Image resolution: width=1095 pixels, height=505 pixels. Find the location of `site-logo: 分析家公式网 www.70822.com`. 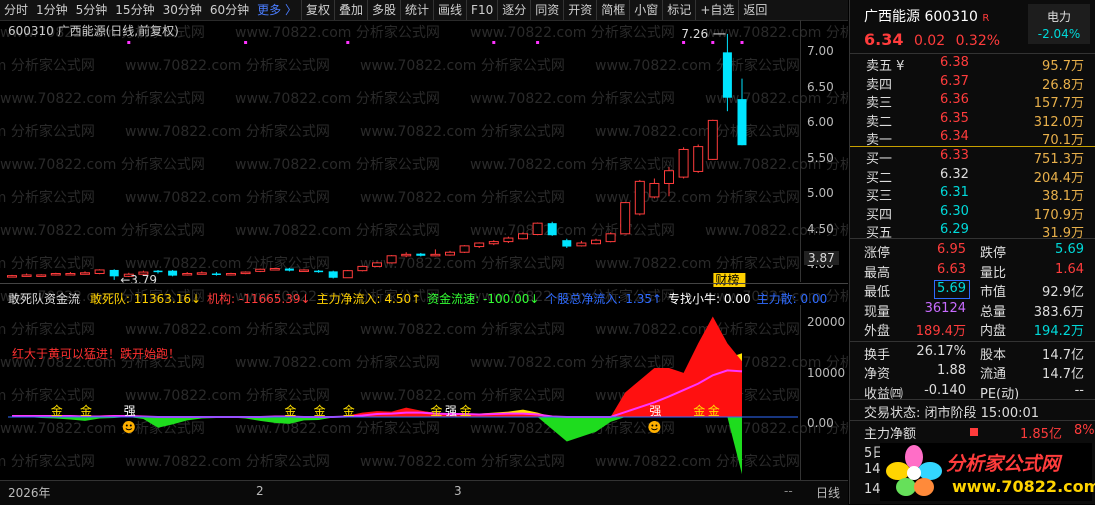

site-logo: 分析家公式网 www.70822.com is located at coordinates (987, 472).